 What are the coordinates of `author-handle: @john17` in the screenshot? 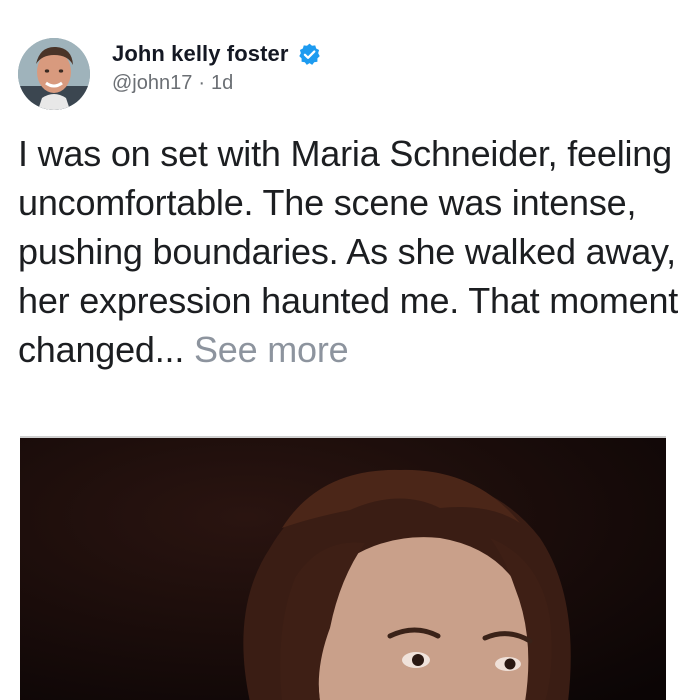 It's located at (152, 83).